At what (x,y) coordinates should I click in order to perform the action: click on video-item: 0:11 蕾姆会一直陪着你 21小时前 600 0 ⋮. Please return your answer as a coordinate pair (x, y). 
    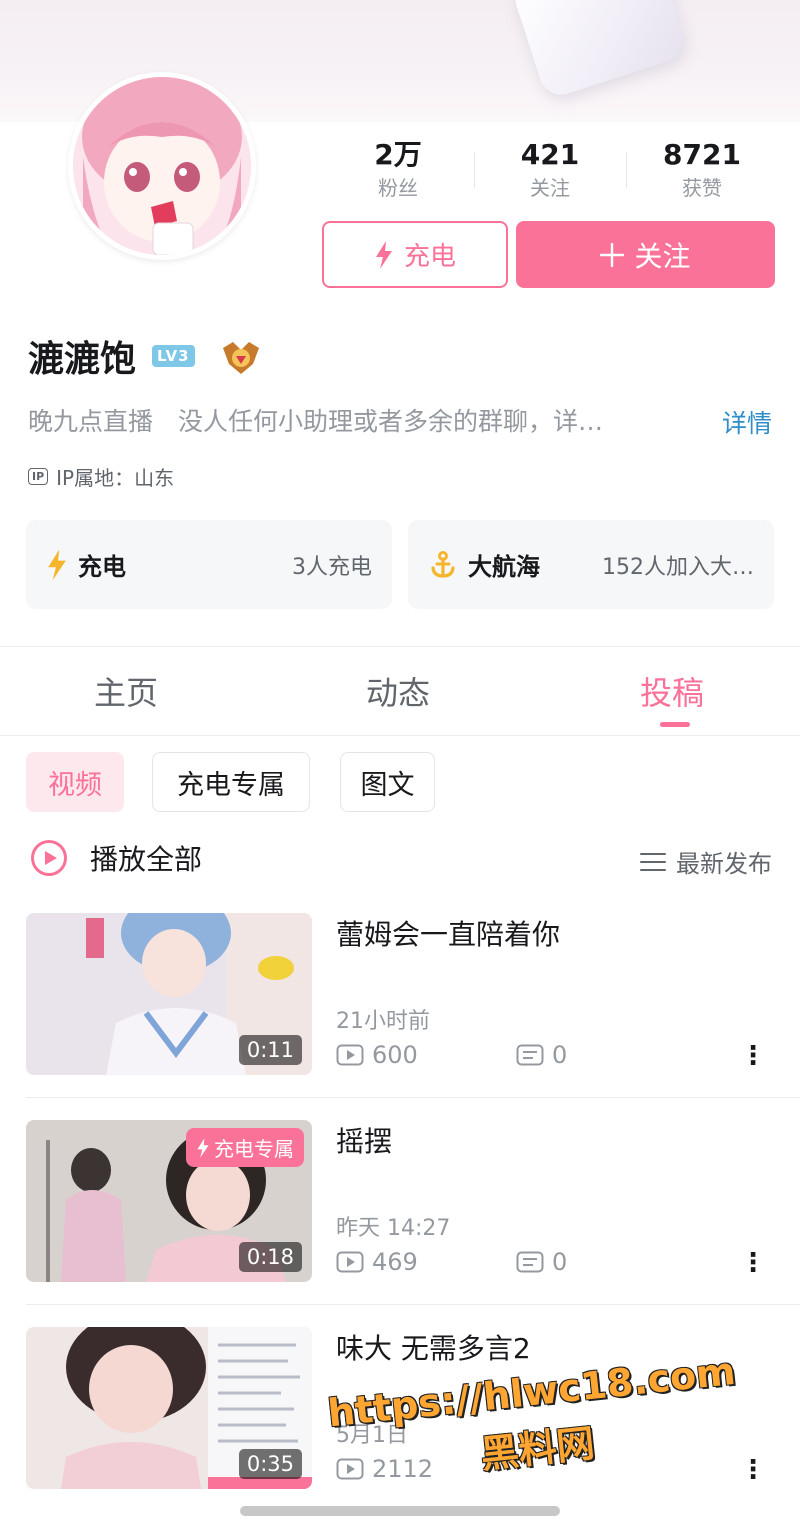
    Looking at the image, I should click on (400, 994).